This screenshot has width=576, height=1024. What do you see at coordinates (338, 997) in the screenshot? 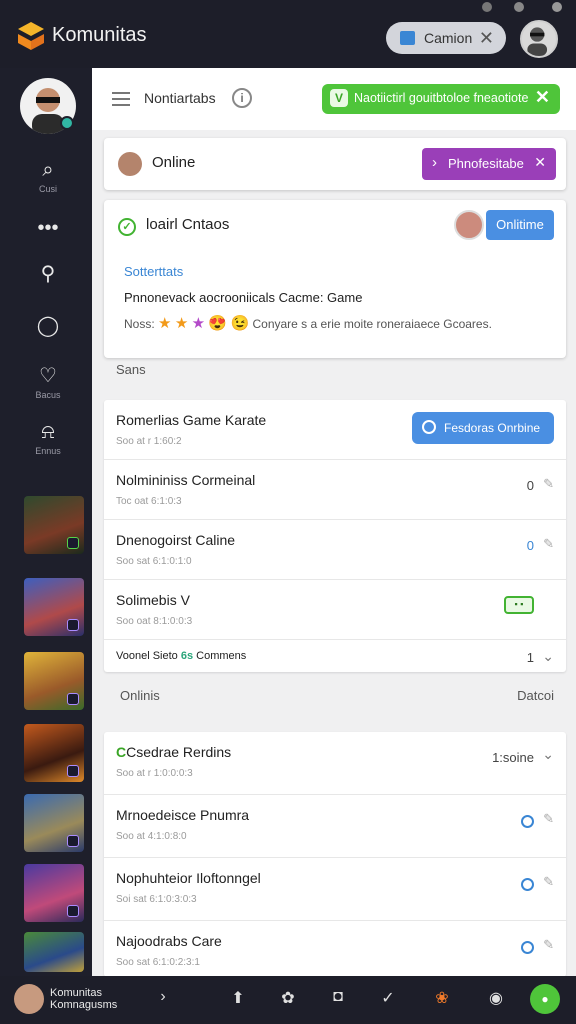
I see `gamepad-icon: ◘` at bounding box center [338, 997].